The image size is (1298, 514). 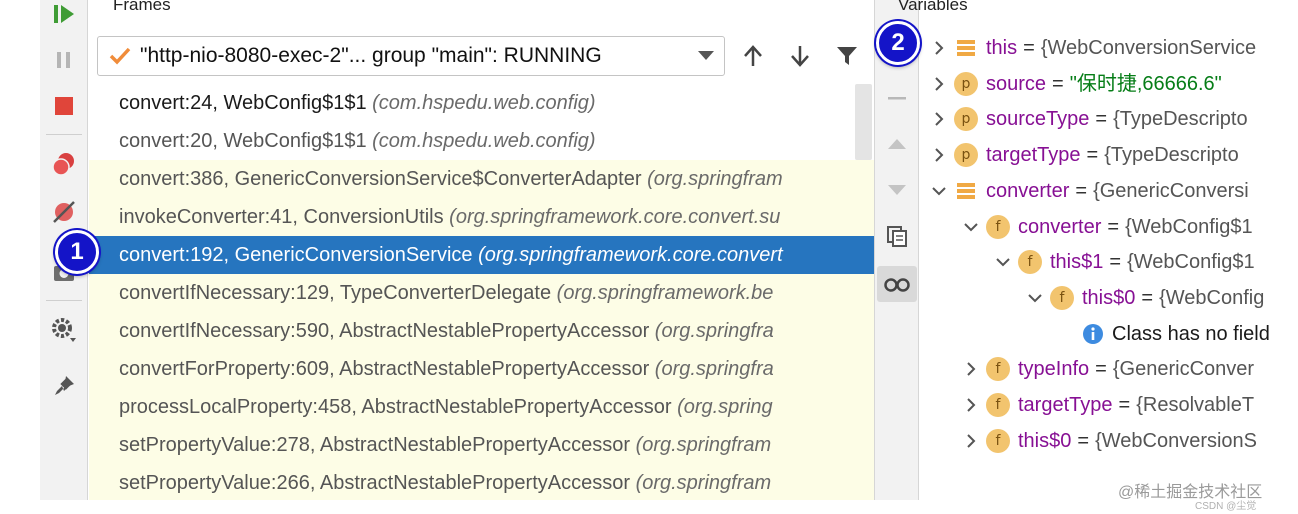 I want to click on remove-watch-button, so click(x=897, y=98).